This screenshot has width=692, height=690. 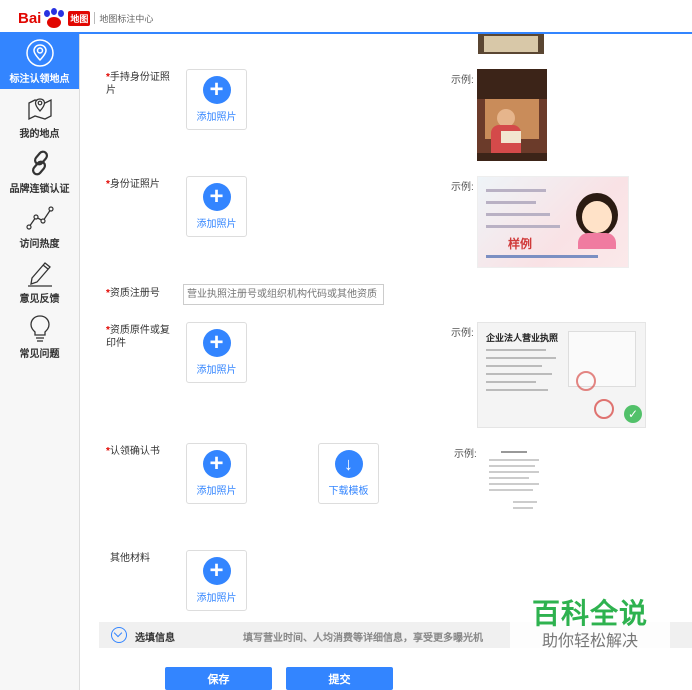 I want to click on pencil-icon, so click(x=39, y=274).